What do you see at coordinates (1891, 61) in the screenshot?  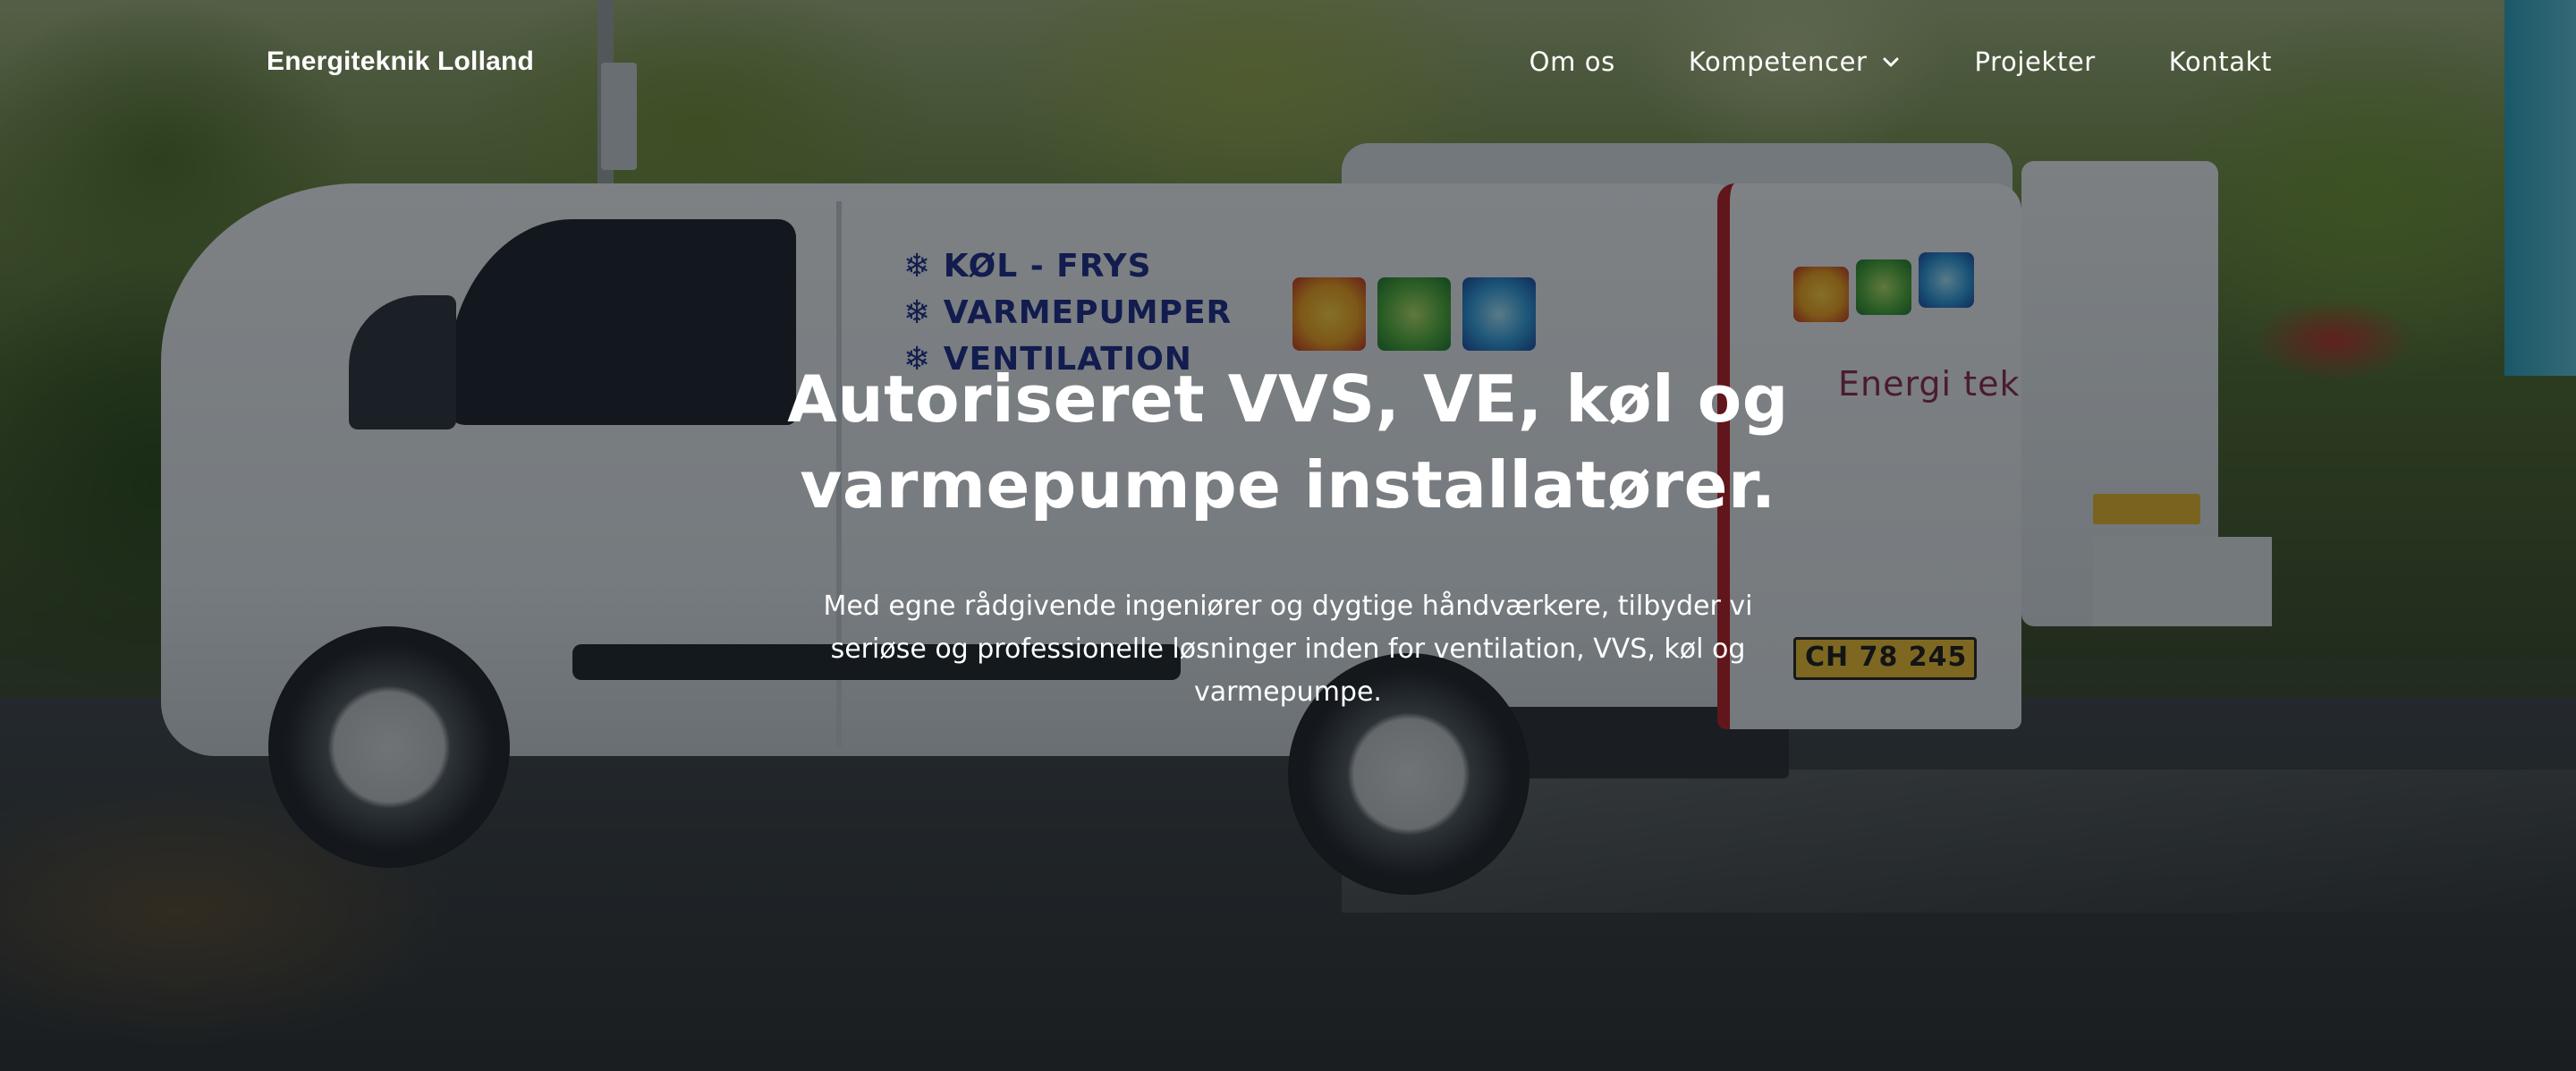 I see `chevron-down-icon` at bounding box center [1891, 61].